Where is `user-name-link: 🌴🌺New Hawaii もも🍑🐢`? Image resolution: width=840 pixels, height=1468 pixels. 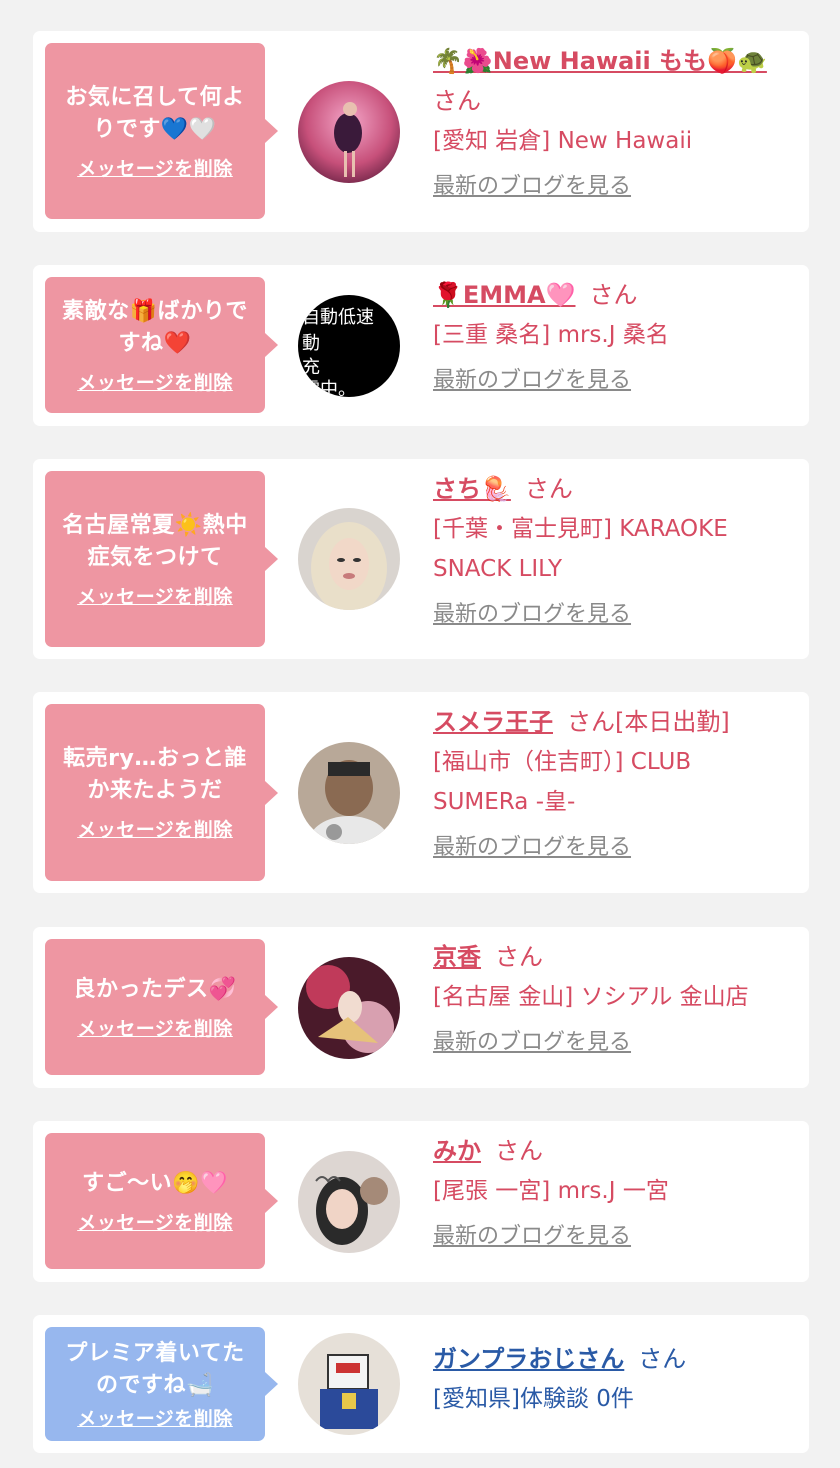
user-name-link: 🌴🌺New Hawaii もも🍑🐢 is located at coordinates (600, 61).